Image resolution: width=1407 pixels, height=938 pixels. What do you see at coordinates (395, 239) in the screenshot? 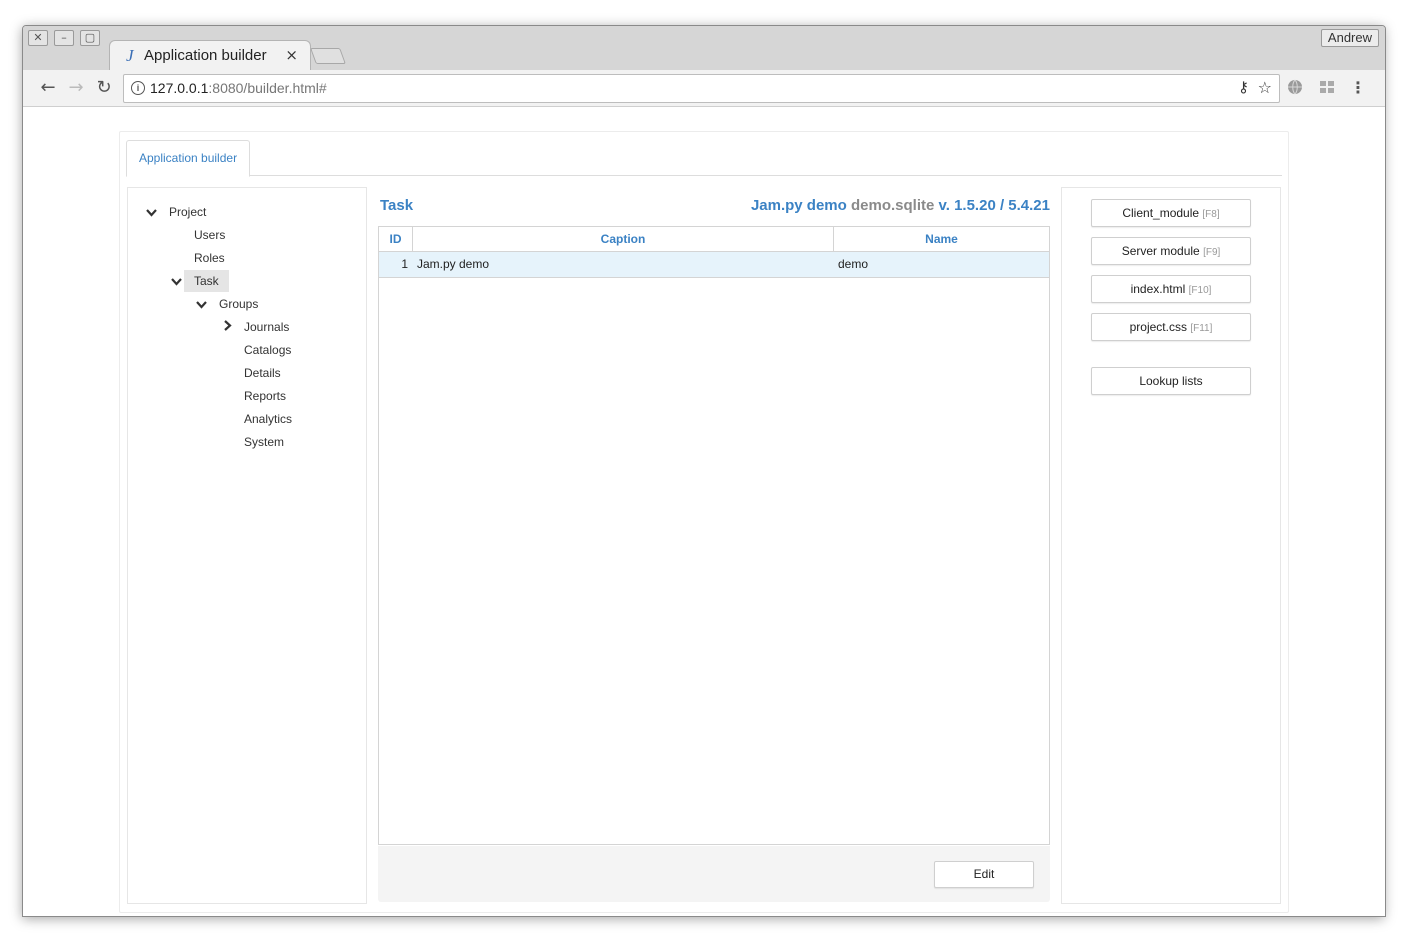
I see `column-header-id: ID` at bounding box center [395, 239].